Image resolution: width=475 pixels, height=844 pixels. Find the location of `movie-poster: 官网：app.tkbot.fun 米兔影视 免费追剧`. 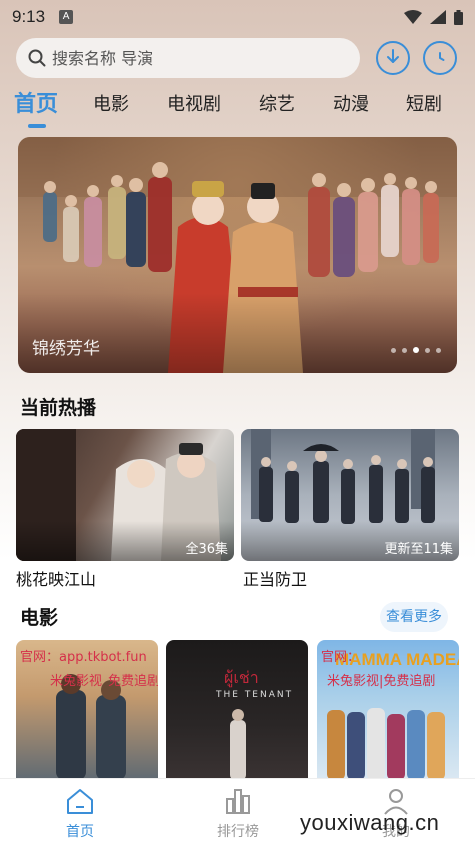

movie-poster: 官网：app.tkbot.fun 米兔影视 免费追剧 is located at coordinates (87, 710).